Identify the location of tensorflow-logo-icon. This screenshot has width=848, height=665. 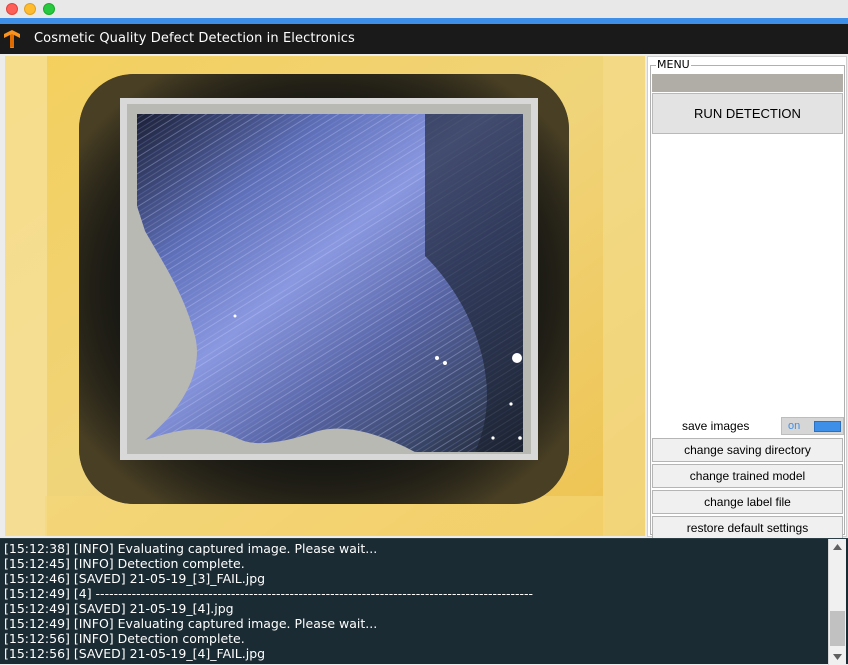
(12, 39).